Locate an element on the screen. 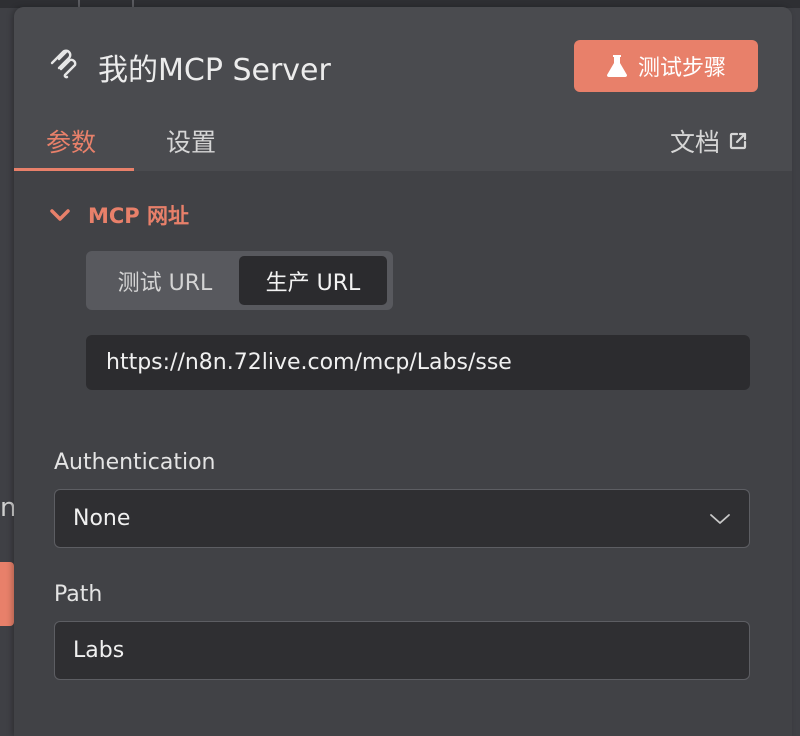  docs-label: 文档 is located at coordinates (695, 142).